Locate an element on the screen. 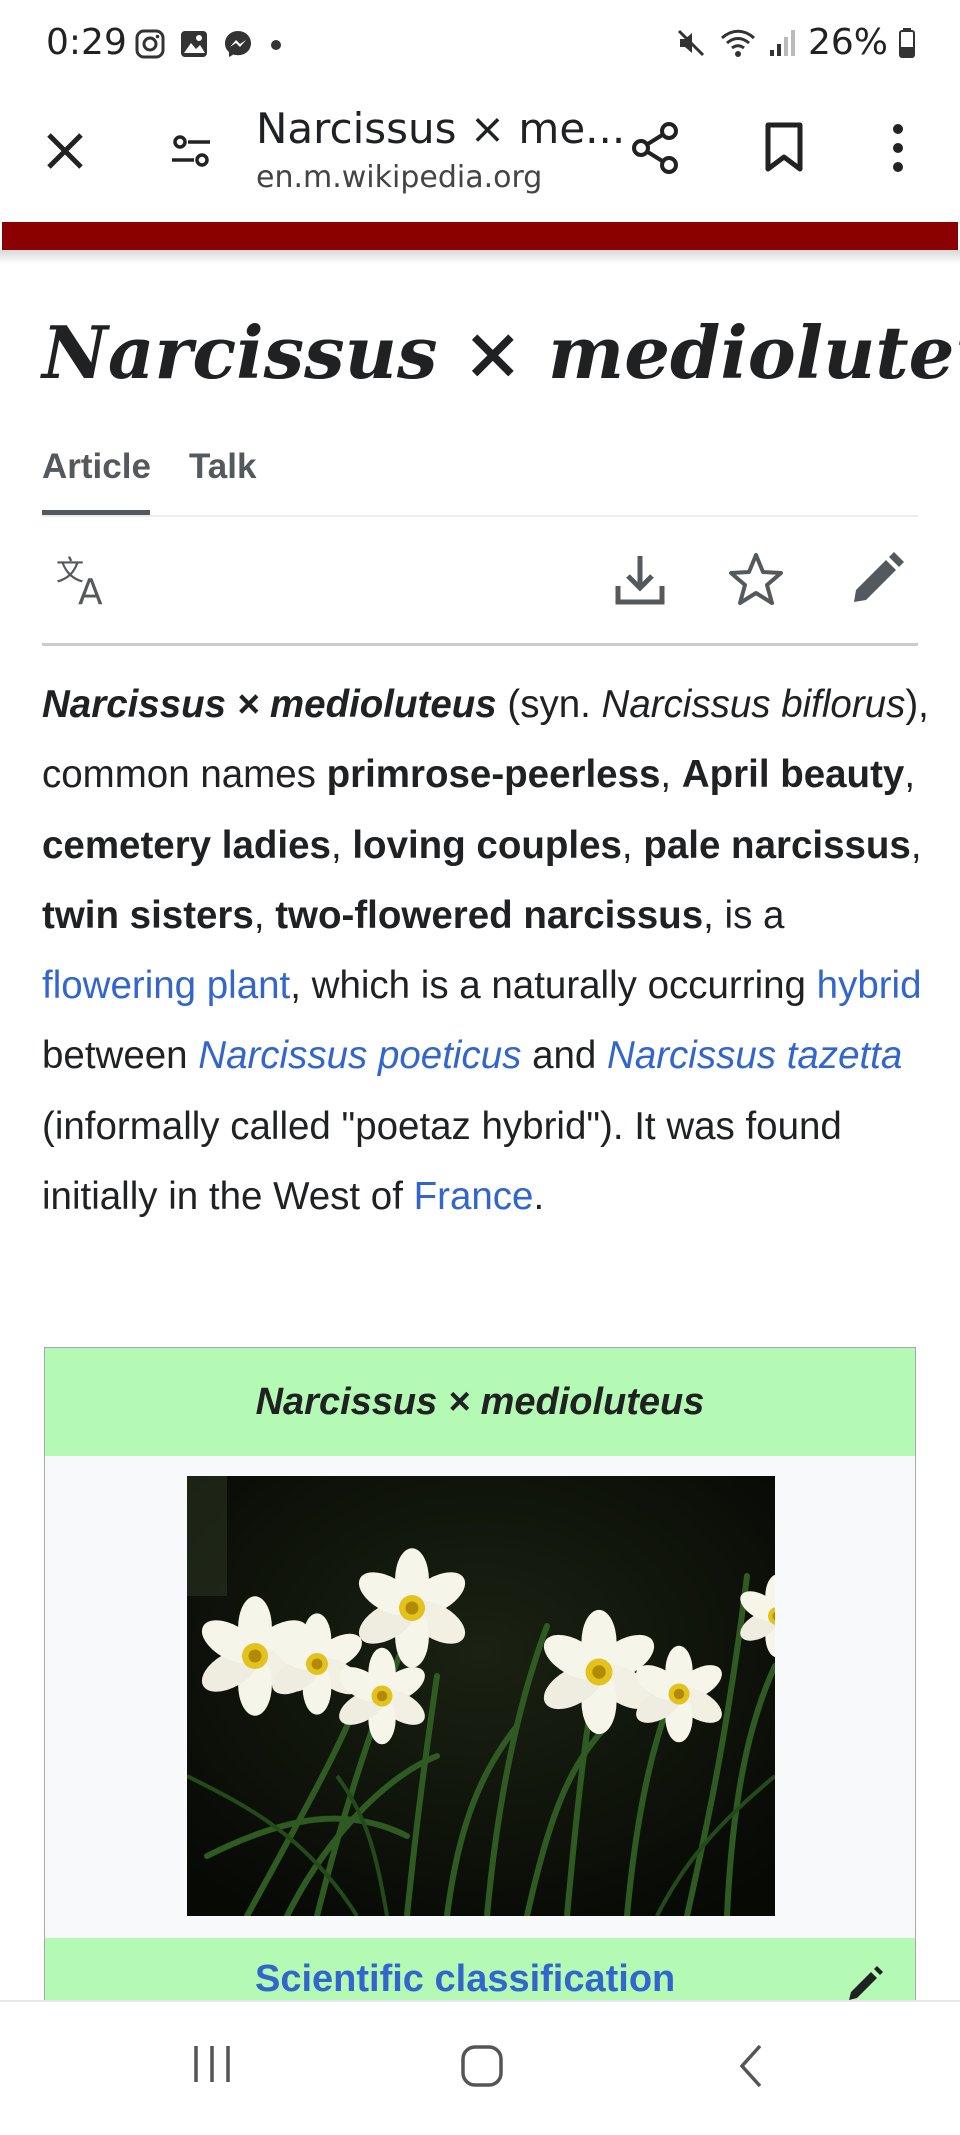 This screenshot has height=2135, width=960. synonym-name: Narcissus biflorus is located at coordinates (753, 704).